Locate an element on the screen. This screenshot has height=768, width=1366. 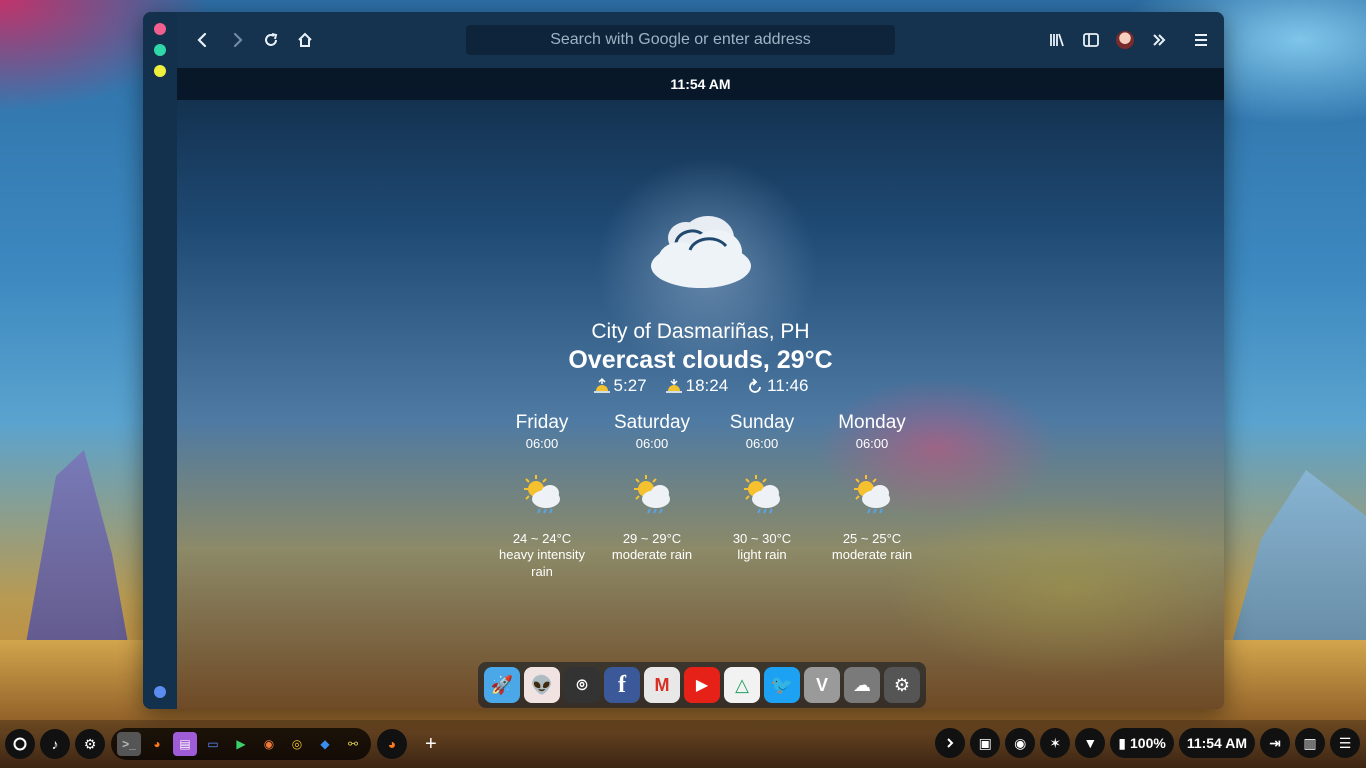
weather-city: City of Dasmariñas, PH is located at coordinates (700, 331).